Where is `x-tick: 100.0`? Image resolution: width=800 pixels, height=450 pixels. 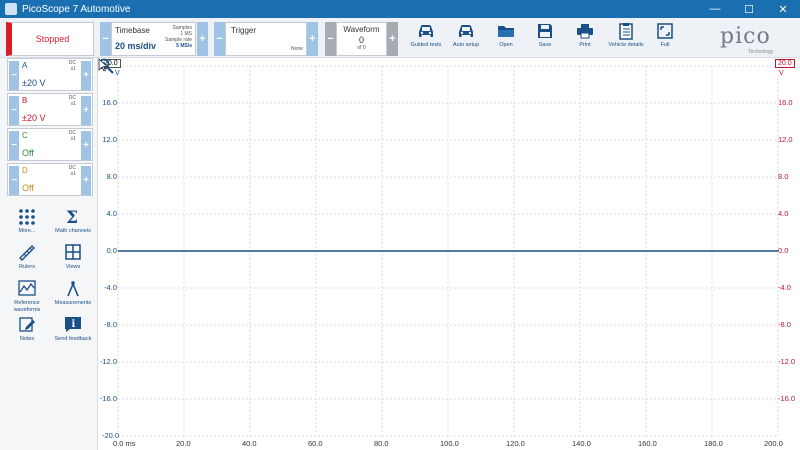
x-tick: 100.0 is located at coordinates (449, 443).